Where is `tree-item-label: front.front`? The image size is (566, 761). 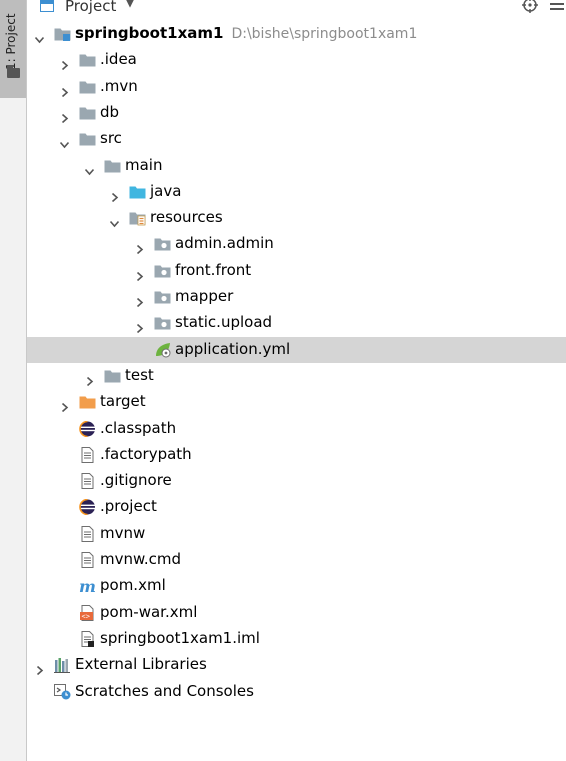
tree-item-label: front.front is located at coordinates (213, 269).